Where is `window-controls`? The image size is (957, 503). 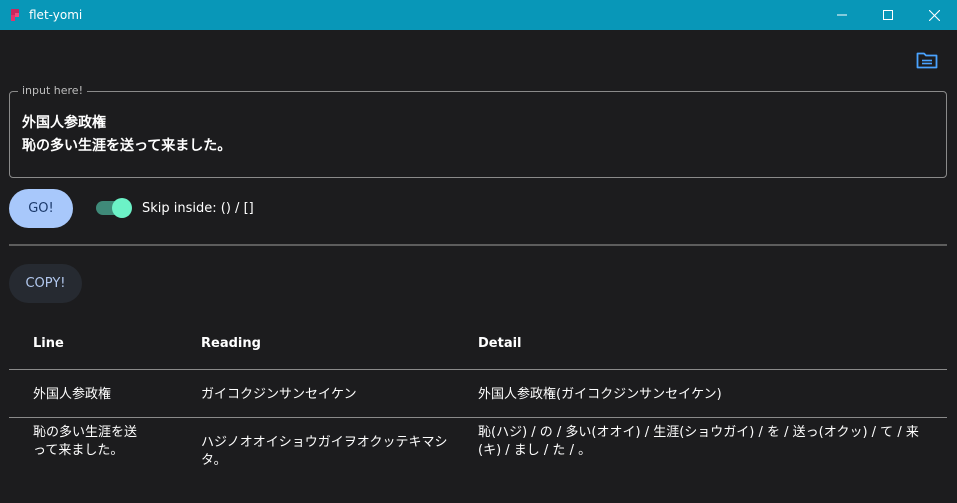 window-controls is located at coordinates (888, 15).